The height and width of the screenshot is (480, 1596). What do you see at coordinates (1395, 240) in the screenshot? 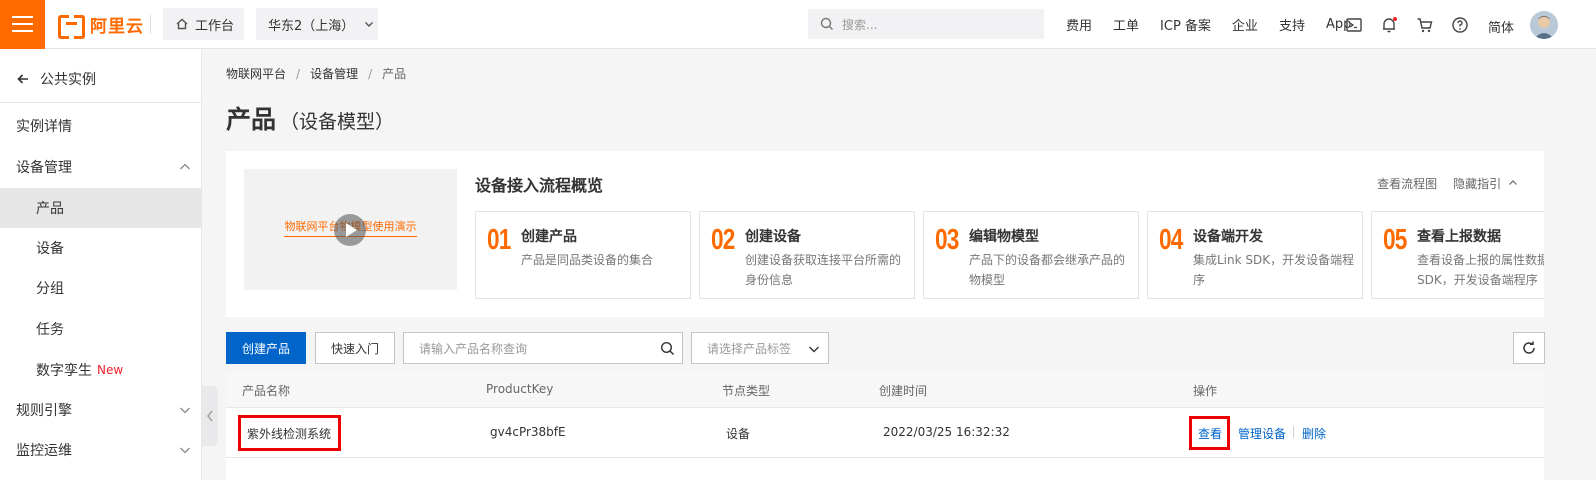
I see `step-number: 05` at bounding box center [1395, 240].